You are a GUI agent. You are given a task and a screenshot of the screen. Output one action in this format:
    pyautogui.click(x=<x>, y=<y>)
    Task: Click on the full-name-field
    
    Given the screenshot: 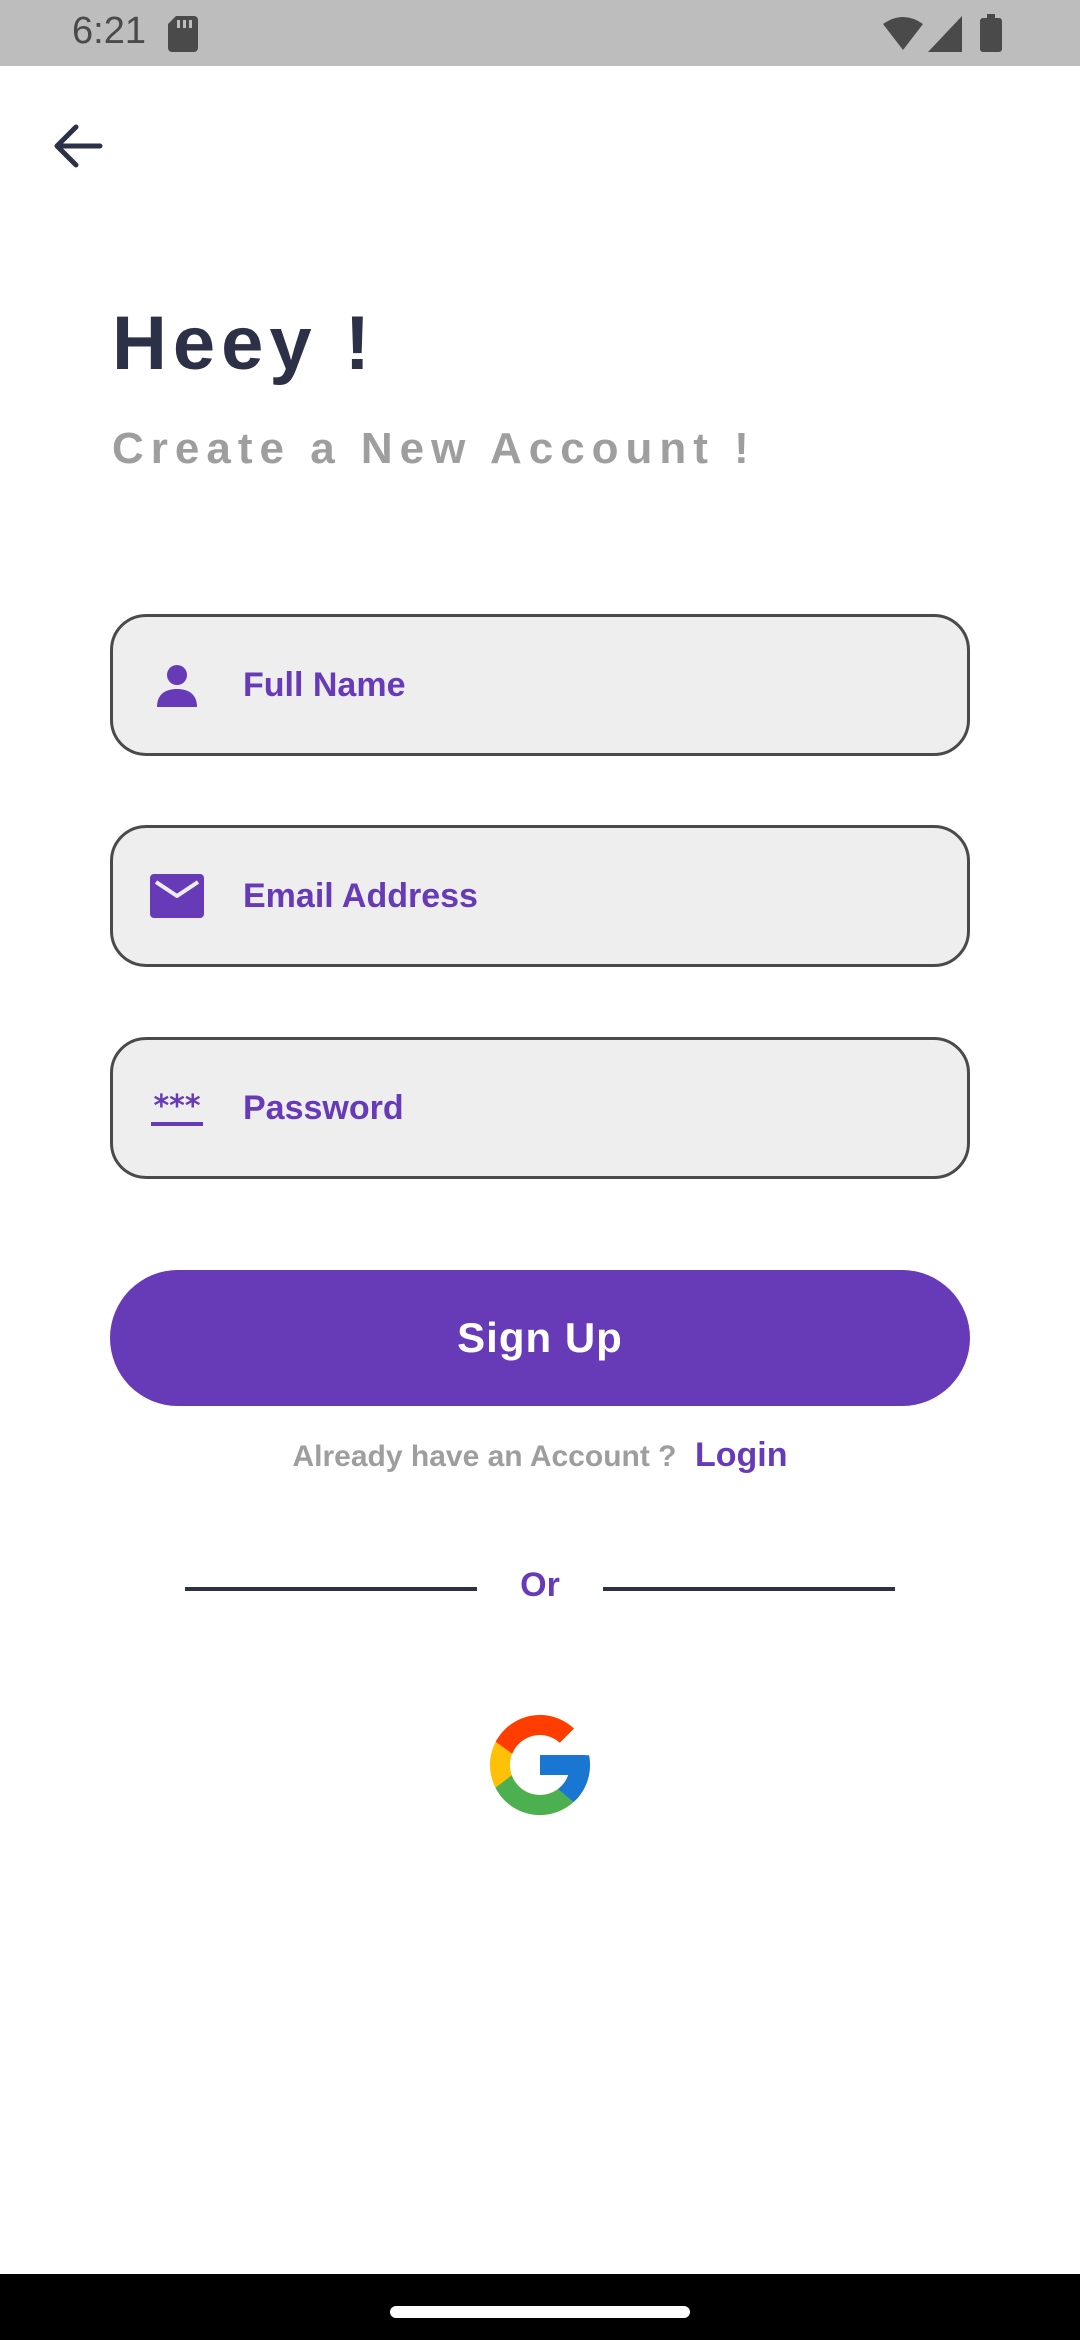 What is the action you would take?
    pyautogui.click(x=540, y=685)
    